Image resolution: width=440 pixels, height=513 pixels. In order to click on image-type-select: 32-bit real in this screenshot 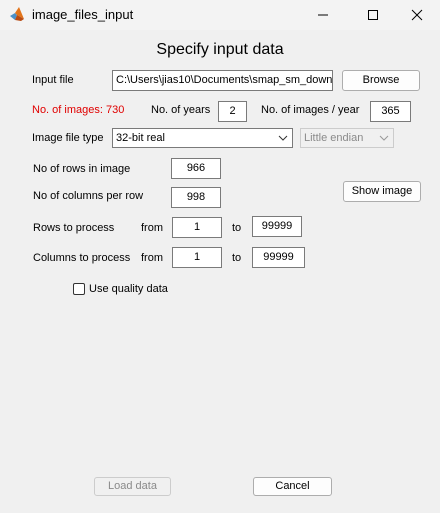, I will do `click(202, 138)`.